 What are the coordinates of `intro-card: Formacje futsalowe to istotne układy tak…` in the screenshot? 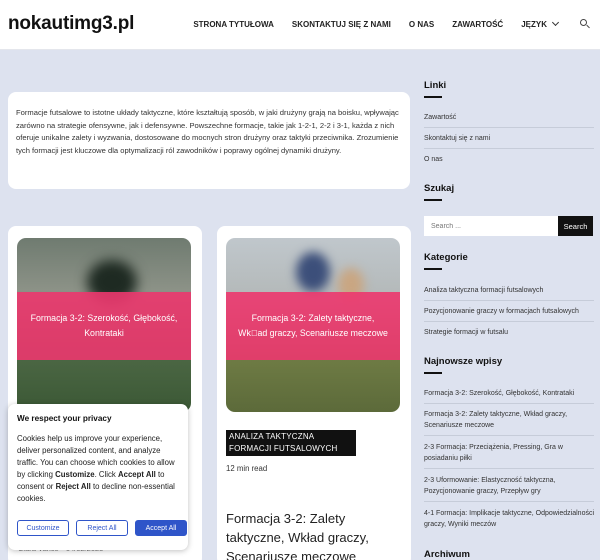 It's located at (209, 140).